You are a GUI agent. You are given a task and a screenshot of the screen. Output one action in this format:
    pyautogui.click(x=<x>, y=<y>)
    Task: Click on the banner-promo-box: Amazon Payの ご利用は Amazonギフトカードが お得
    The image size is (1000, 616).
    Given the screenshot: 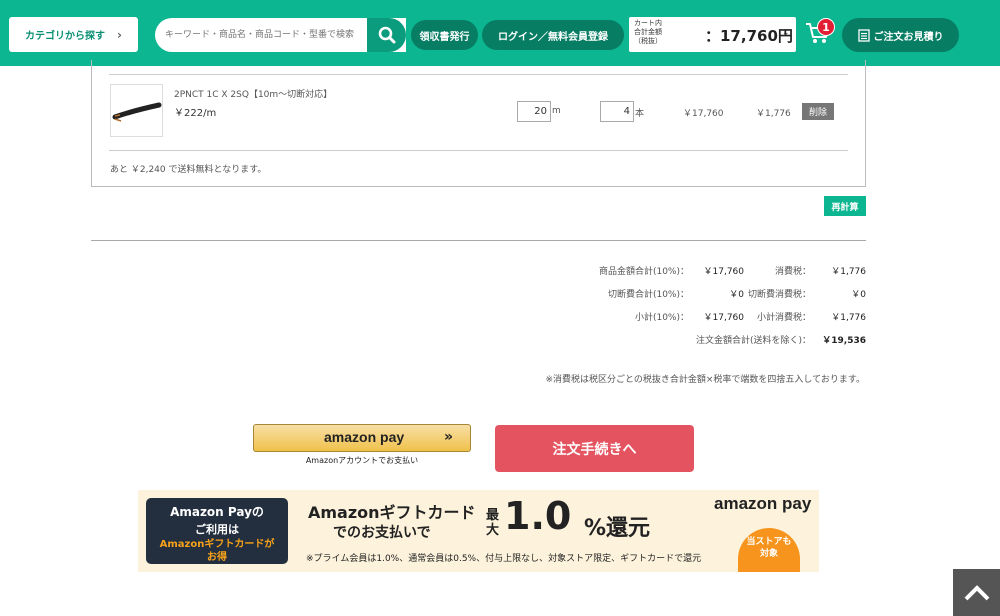 What is the action you would take?
    pyautogui.click(x=217, y=531)
    